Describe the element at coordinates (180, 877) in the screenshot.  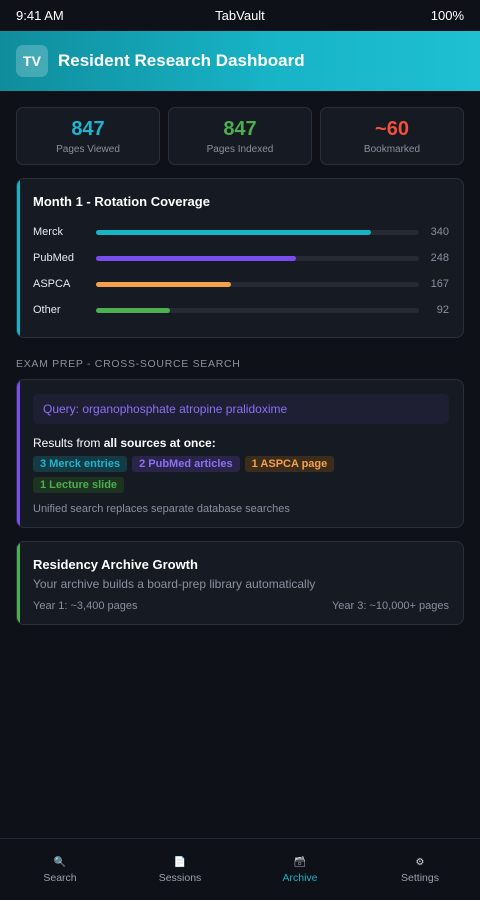
I see `nav-label: Sessions` at that location.